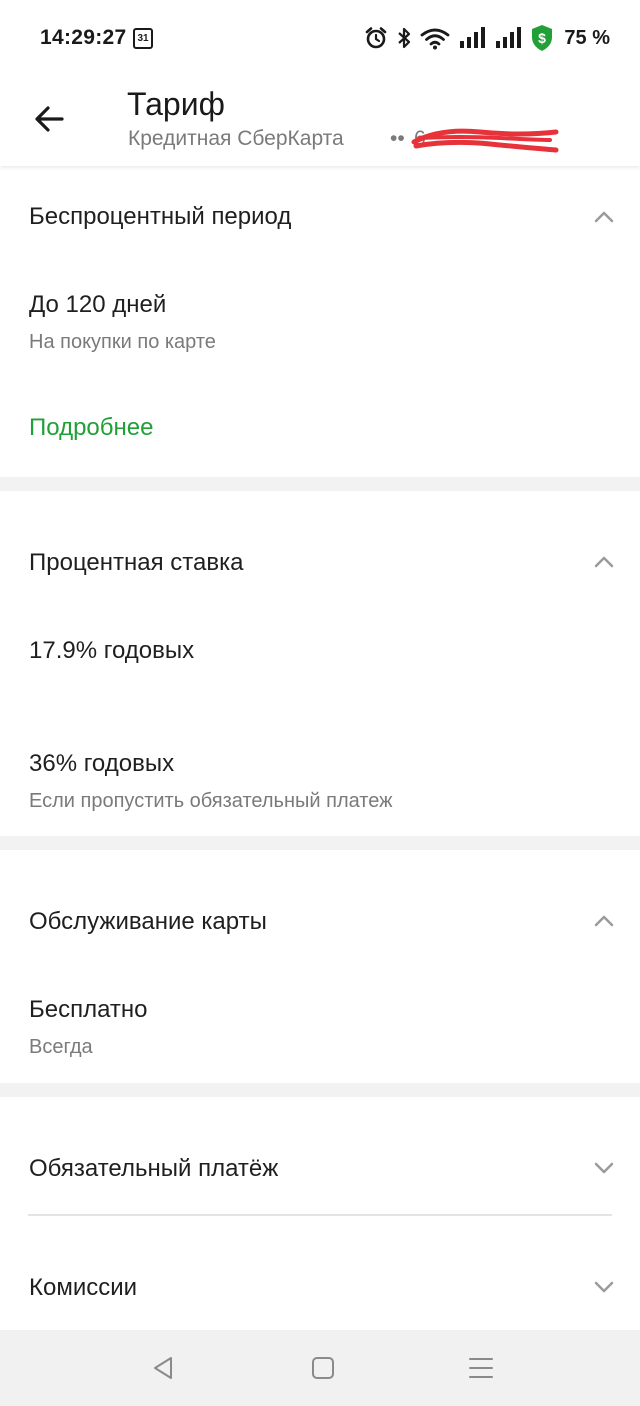  What do you see at coordinates (122, 342) in the screenshot?
I see `interest-free-note: На покупки по карте` at bounding box center [122, 342].